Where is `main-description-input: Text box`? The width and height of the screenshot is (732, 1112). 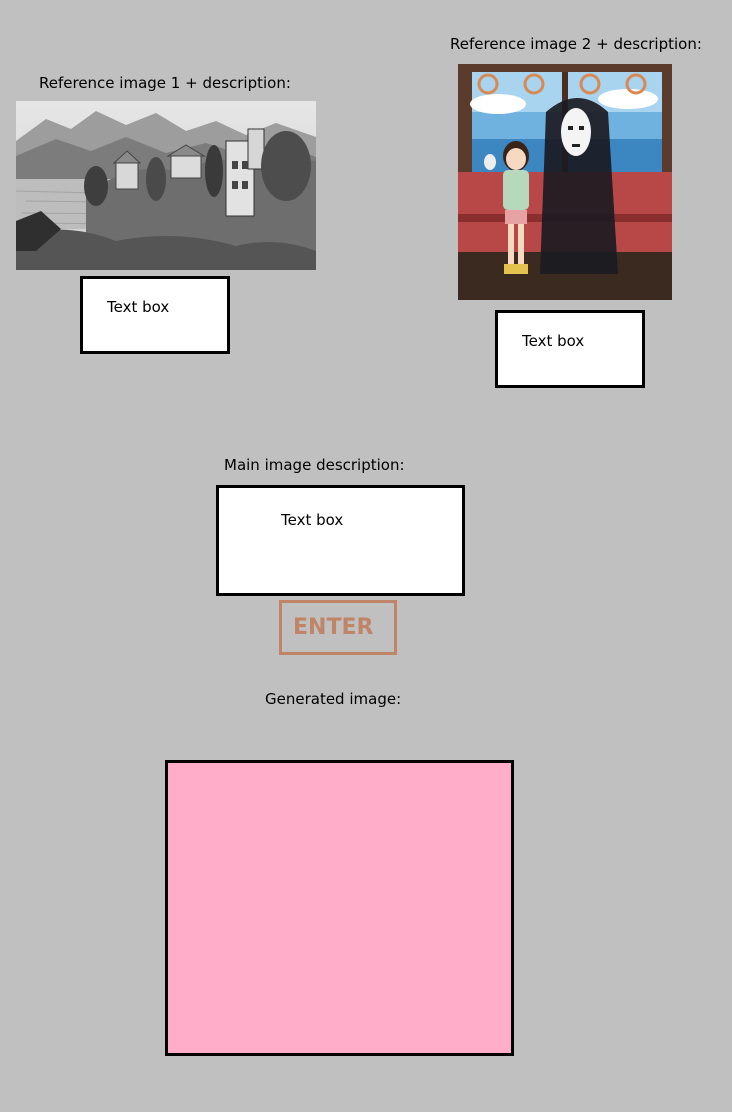 main-description-input: Text box is located at coordinates (340, 540).